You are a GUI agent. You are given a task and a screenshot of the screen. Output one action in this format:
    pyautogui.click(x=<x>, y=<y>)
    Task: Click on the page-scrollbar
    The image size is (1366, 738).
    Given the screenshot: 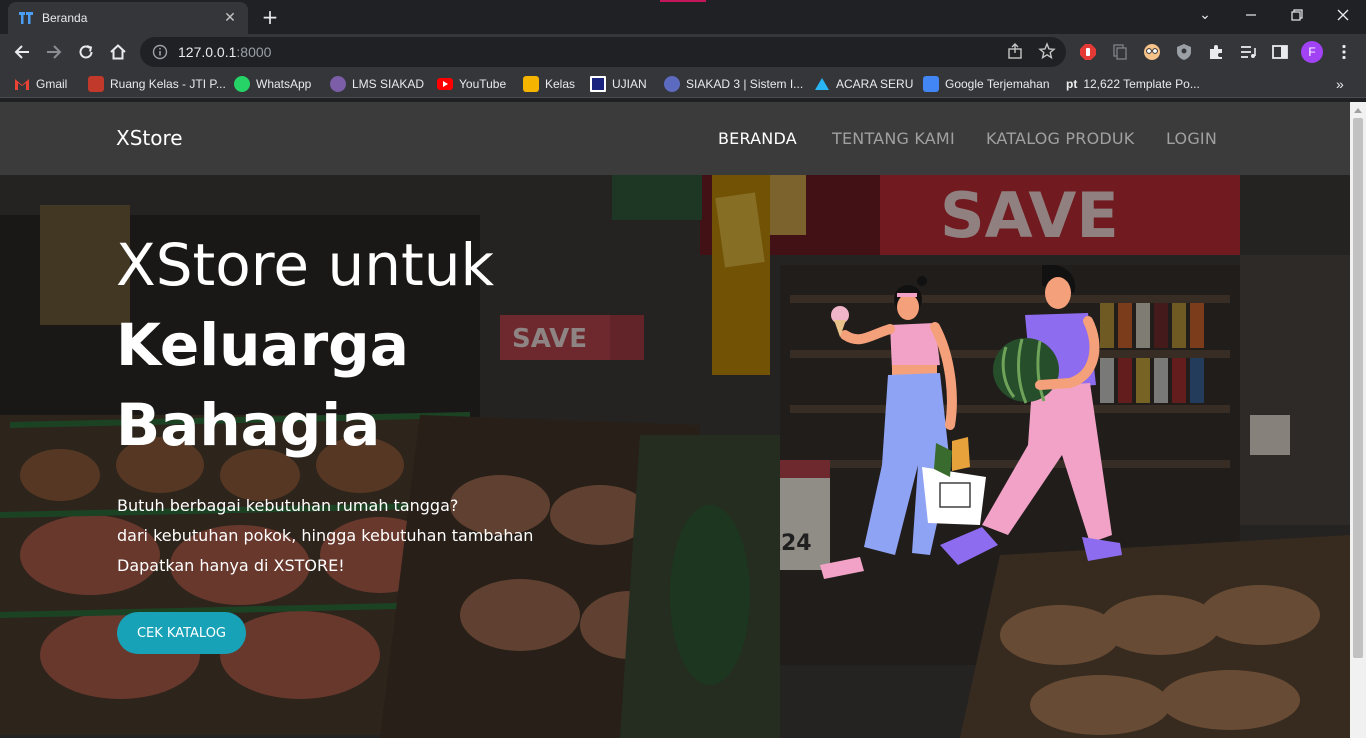 What is the action you would take?
    pyautogui.click(x=1358, y=420)
    